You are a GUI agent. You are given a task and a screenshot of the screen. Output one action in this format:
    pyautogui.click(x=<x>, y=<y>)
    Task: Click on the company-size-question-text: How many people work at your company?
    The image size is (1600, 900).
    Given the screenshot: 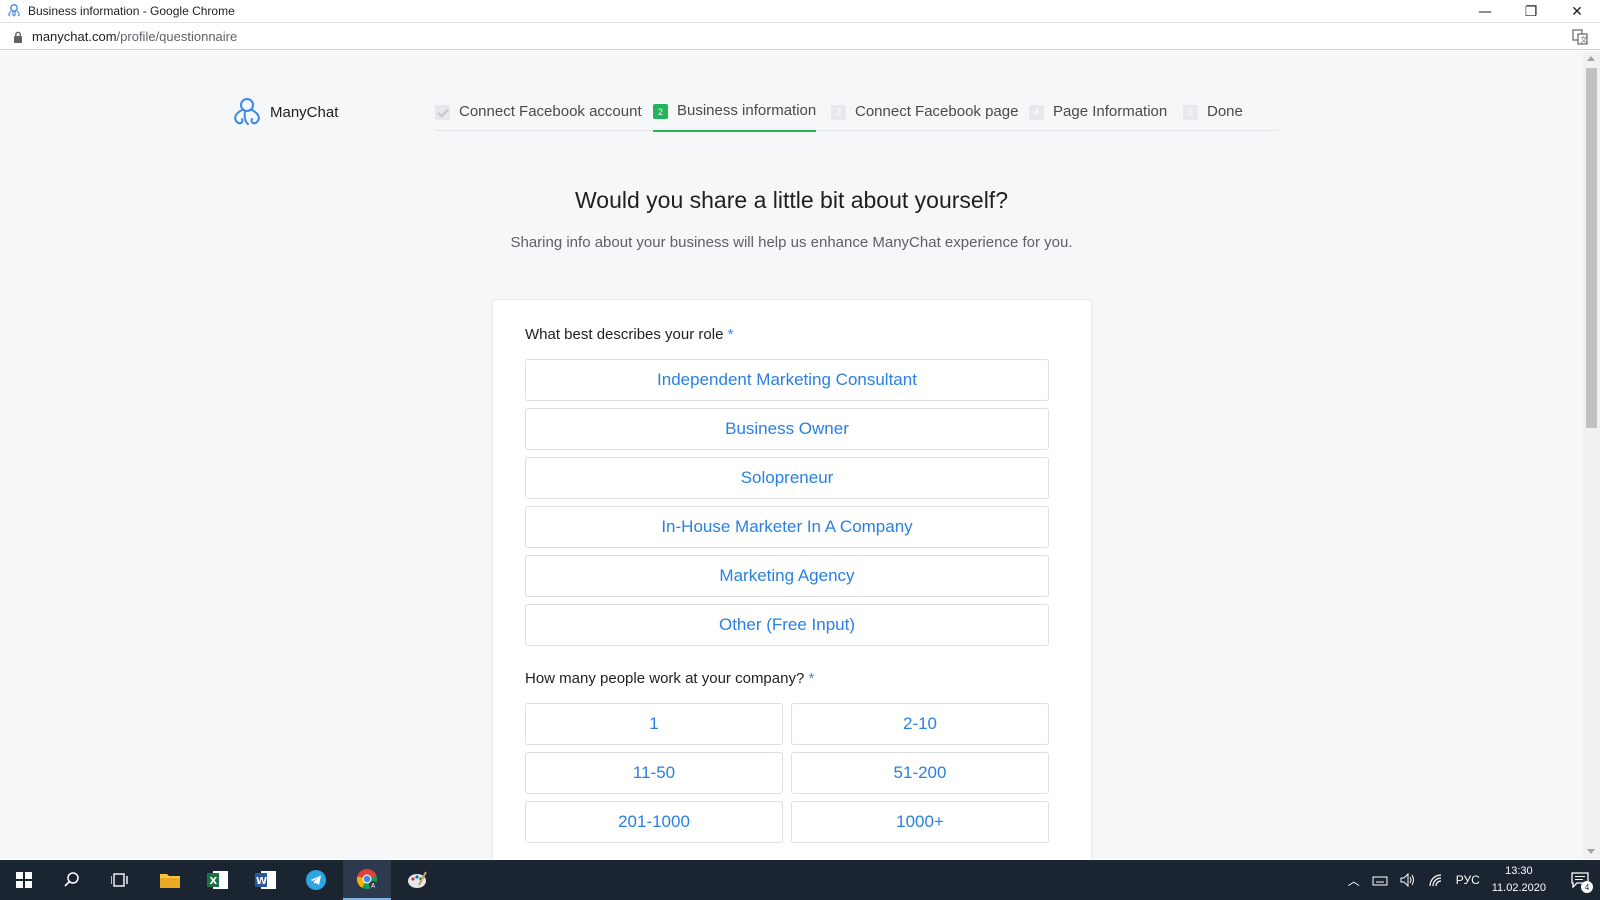 What is the action you would take?
    pyautogui.click(x=665, y=678)
    